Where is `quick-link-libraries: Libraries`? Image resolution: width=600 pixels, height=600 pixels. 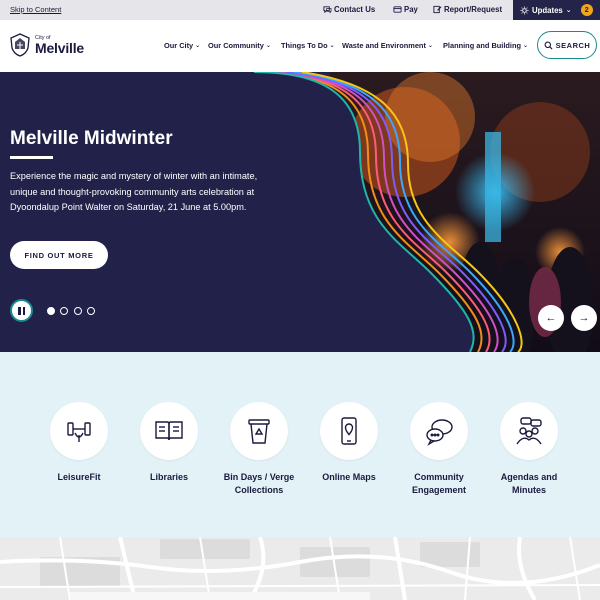 quick-link-libraries: Libraries is located at coordinates (169, 443).